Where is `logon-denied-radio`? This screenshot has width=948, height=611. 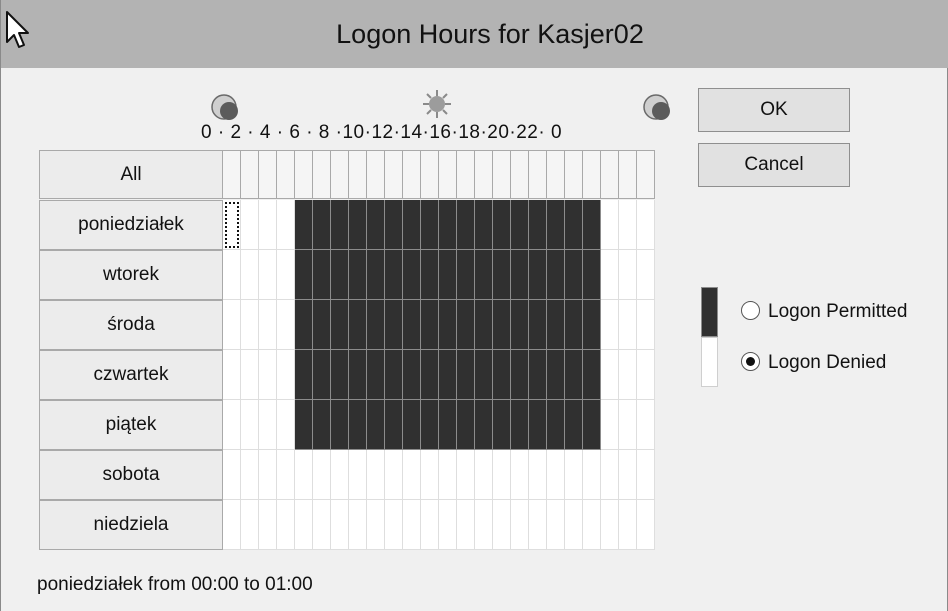 logon-denied-radio is located at coordinates (750, 361).